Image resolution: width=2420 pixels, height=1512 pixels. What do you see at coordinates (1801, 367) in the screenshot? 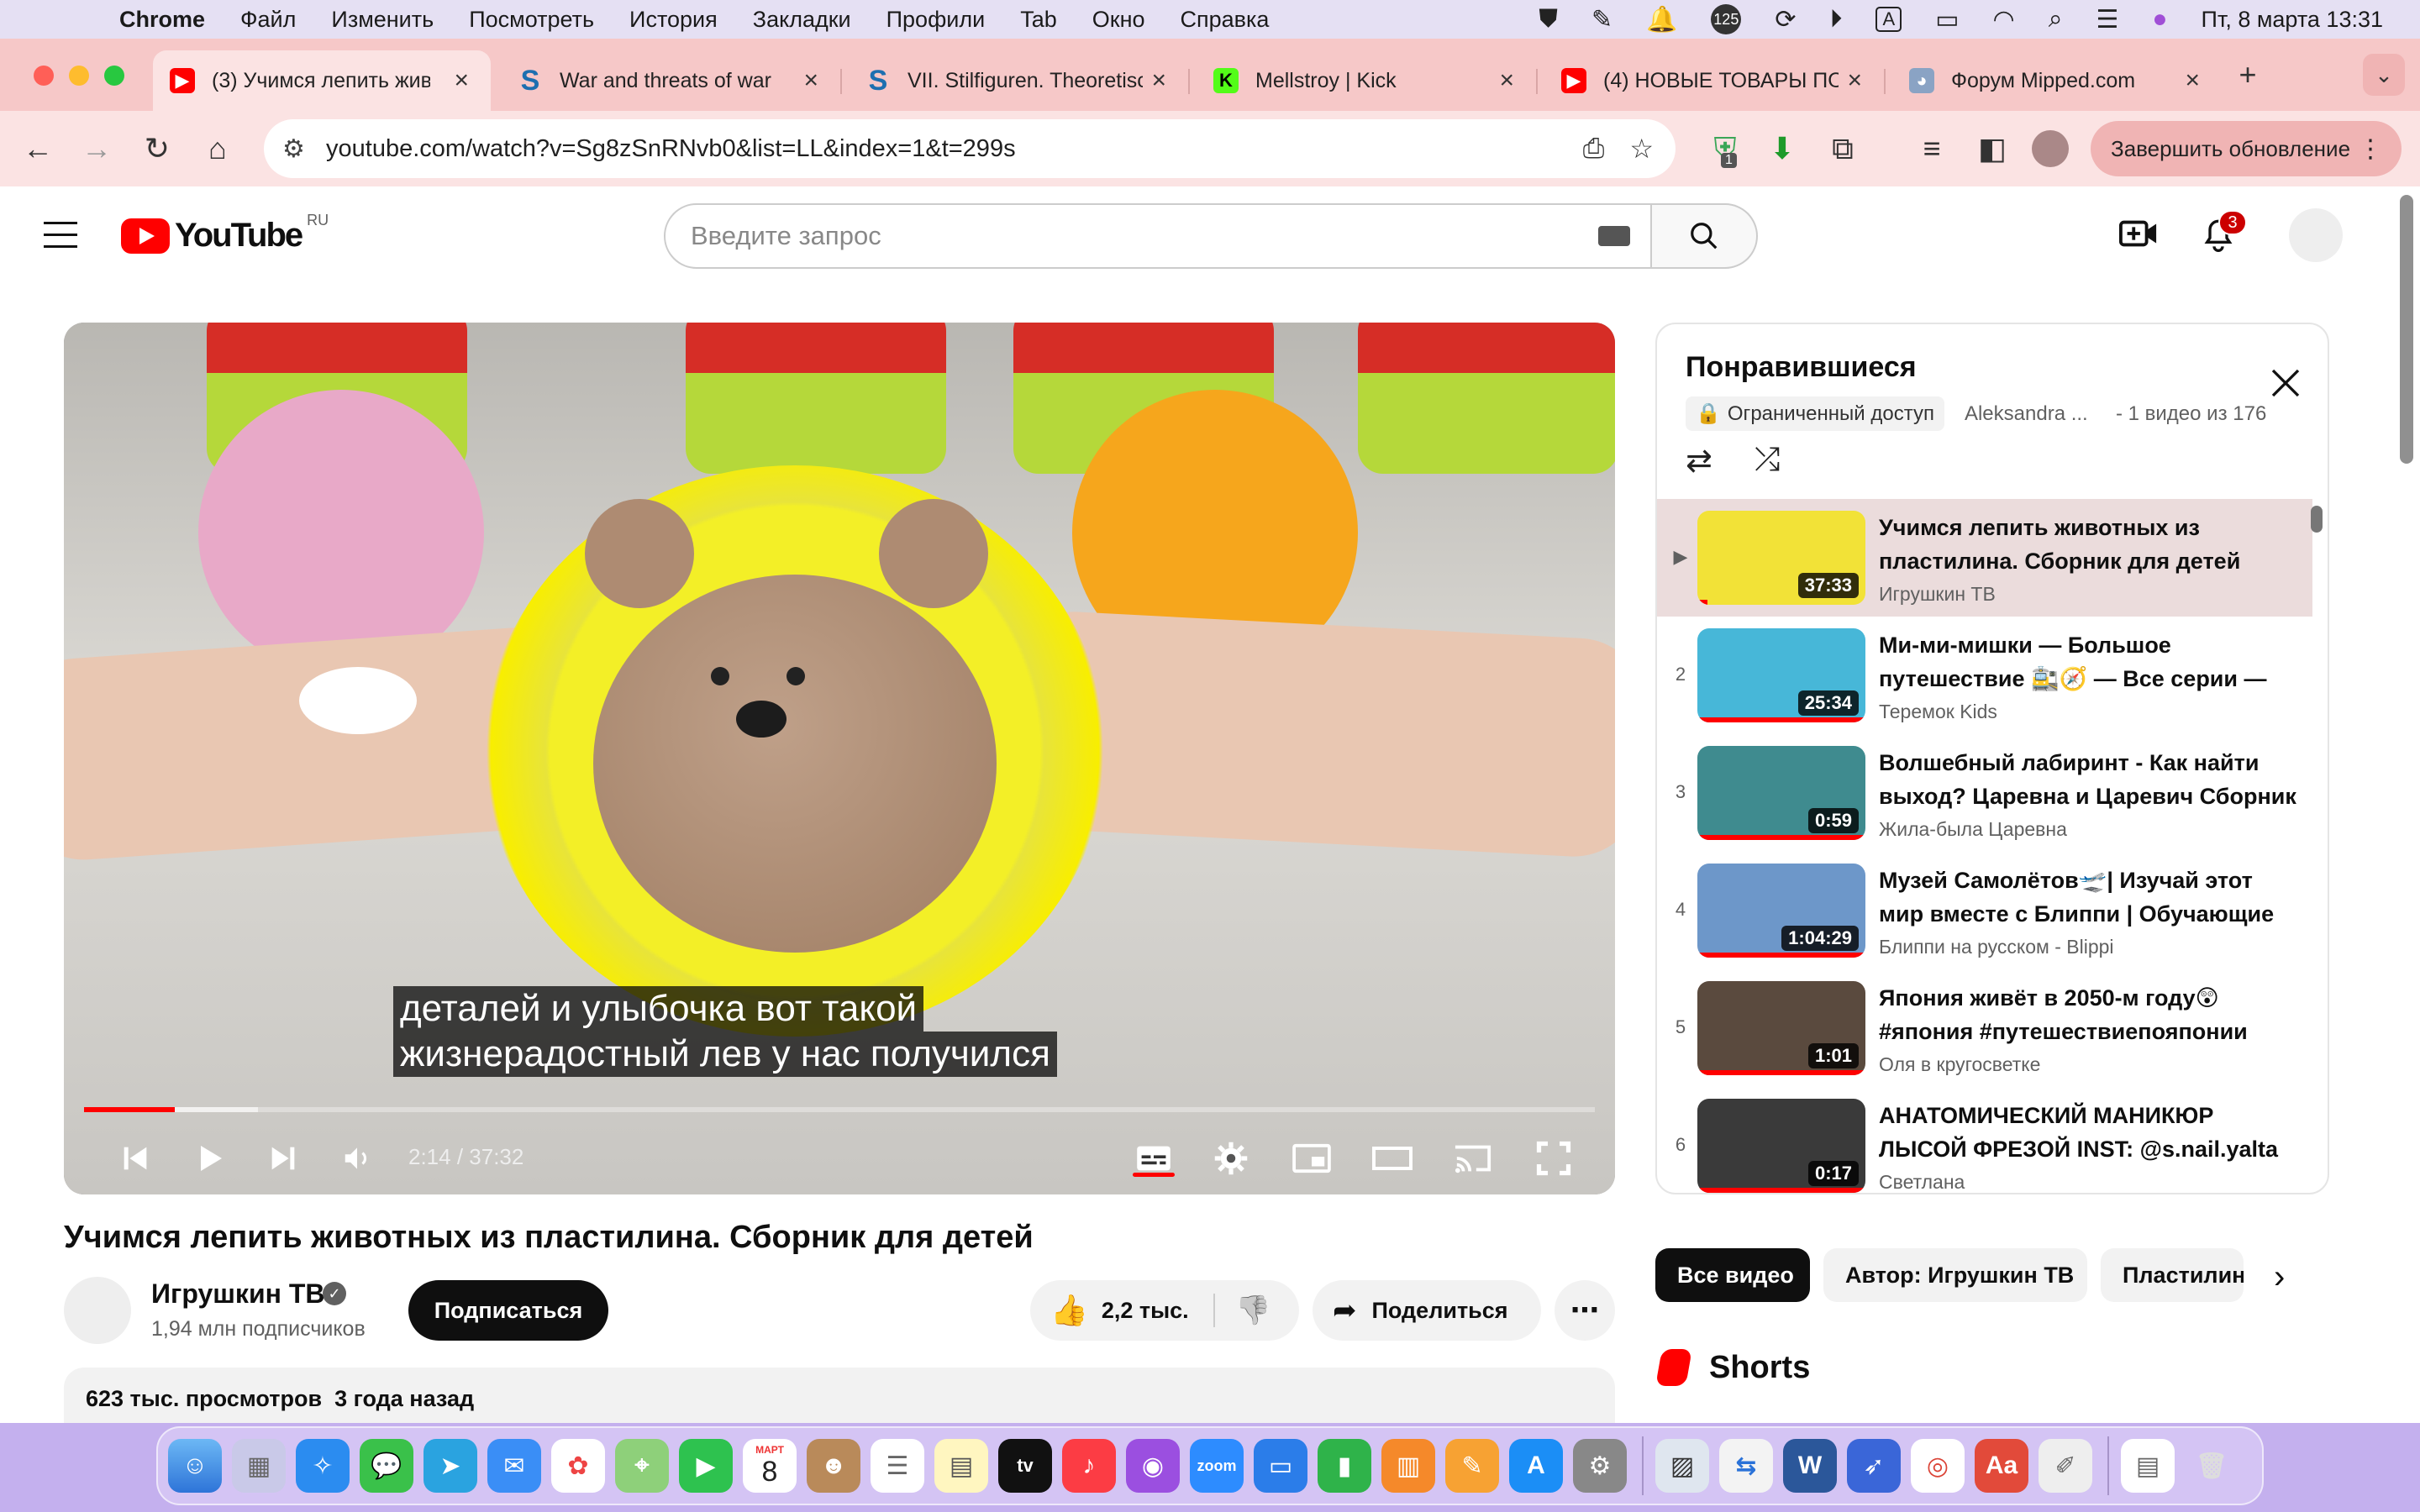
I see `playlist-title: Понравившиеся` at bounding box center [1801, 367].